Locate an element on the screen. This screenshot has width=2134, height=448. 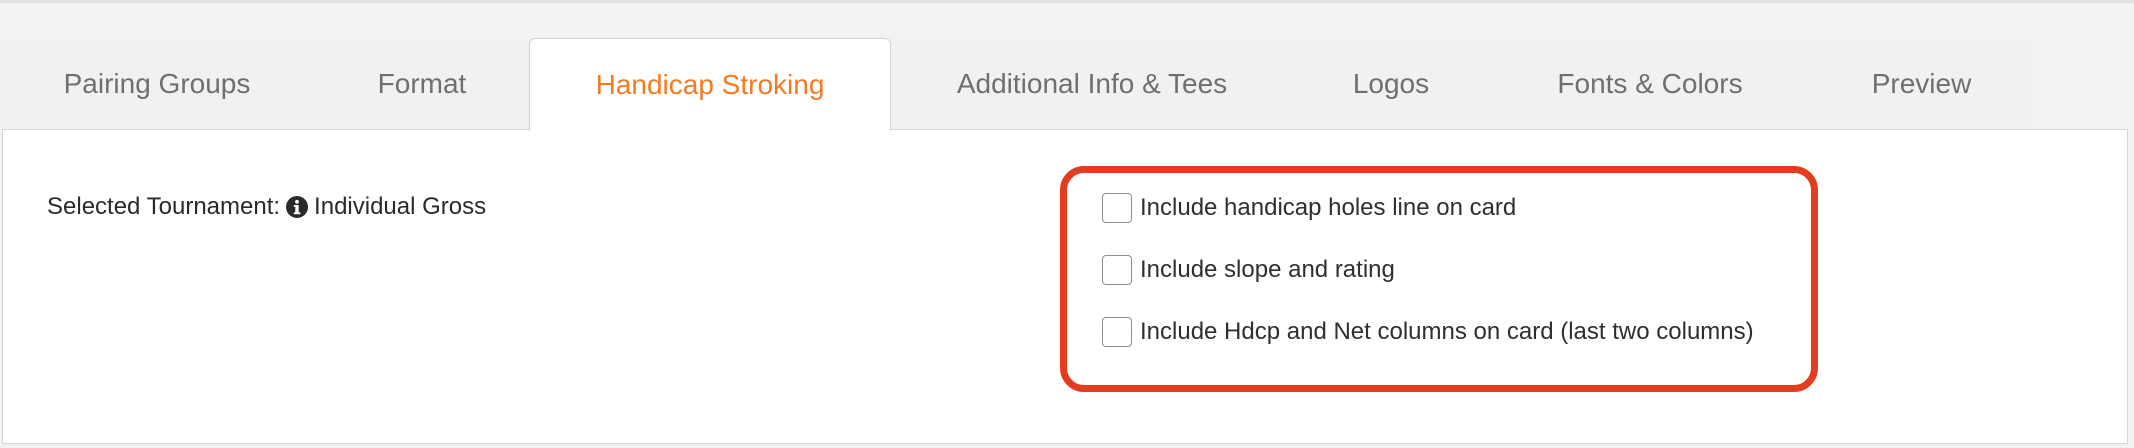
slope-rating-checkbox is located at coordinates (1117, 270).